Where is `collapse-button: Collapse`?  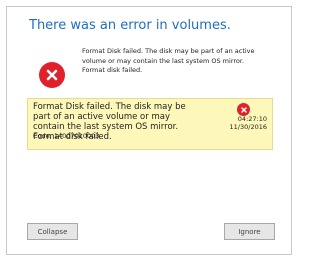 collapse-button: Collapse is located at coordinates (52, 231).